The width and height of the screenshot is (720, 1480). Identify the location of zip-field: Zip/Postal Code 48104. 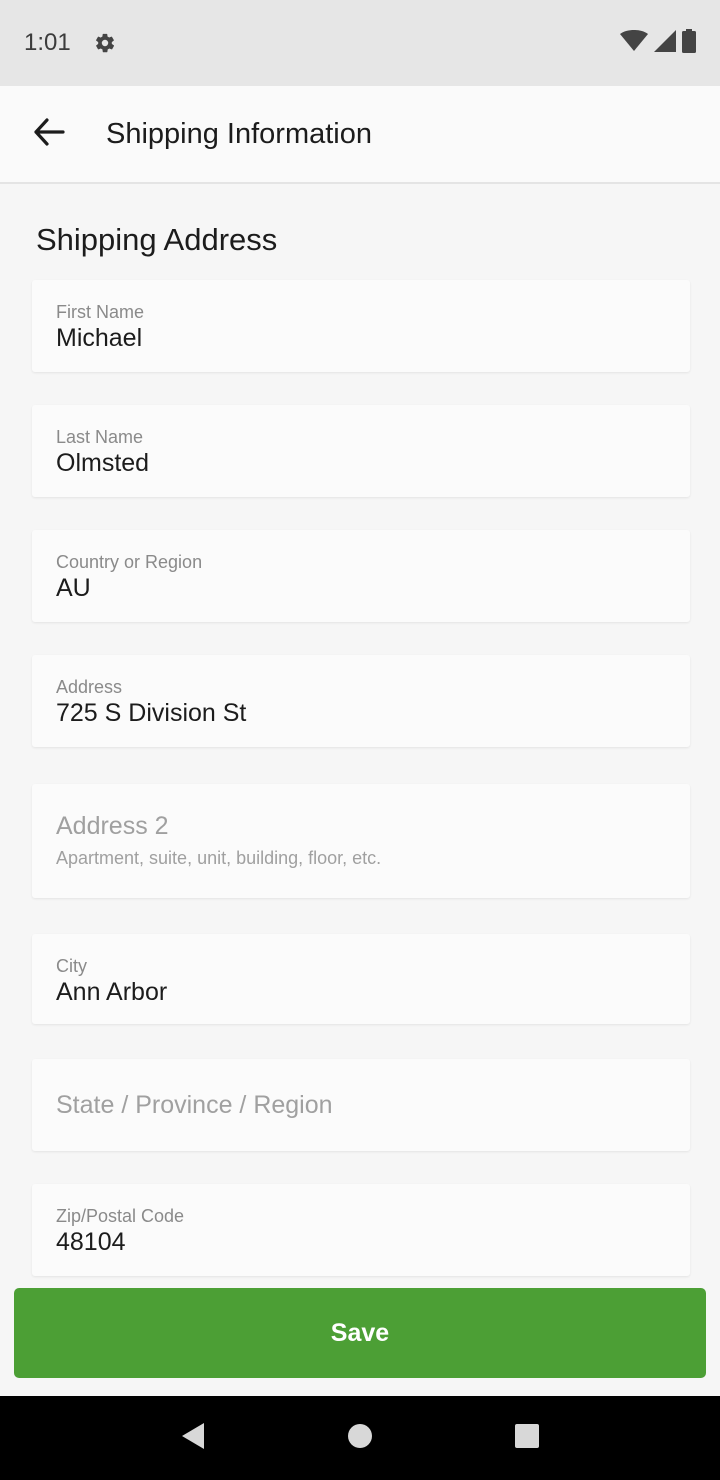
(361, 1230).